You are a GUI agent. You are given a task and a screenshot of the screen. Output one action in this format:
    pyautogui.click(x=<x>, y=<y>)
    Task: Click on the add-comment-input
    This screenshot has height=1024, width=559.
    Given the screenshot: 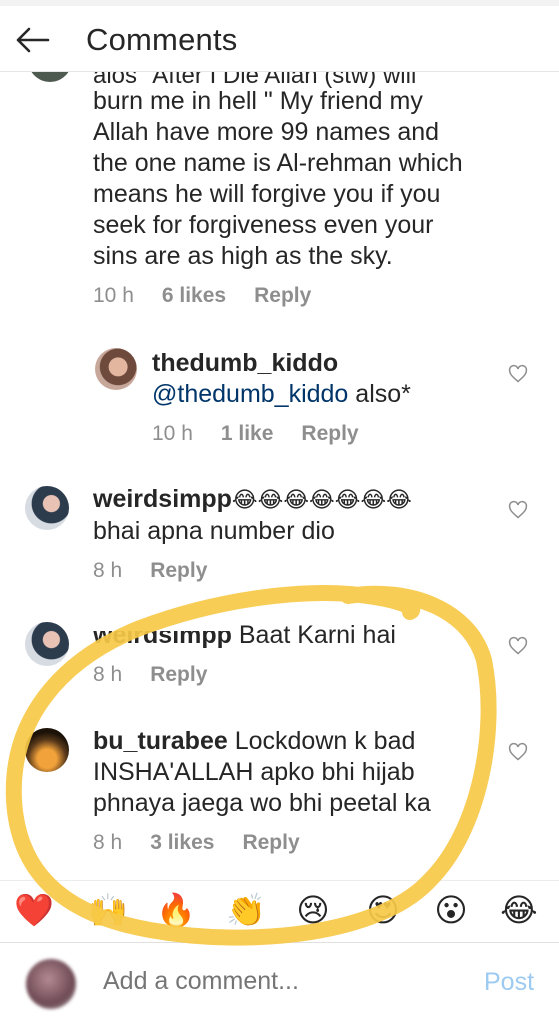 What is the action you would take?
    pyautogui.click(x=278, y=981)
    